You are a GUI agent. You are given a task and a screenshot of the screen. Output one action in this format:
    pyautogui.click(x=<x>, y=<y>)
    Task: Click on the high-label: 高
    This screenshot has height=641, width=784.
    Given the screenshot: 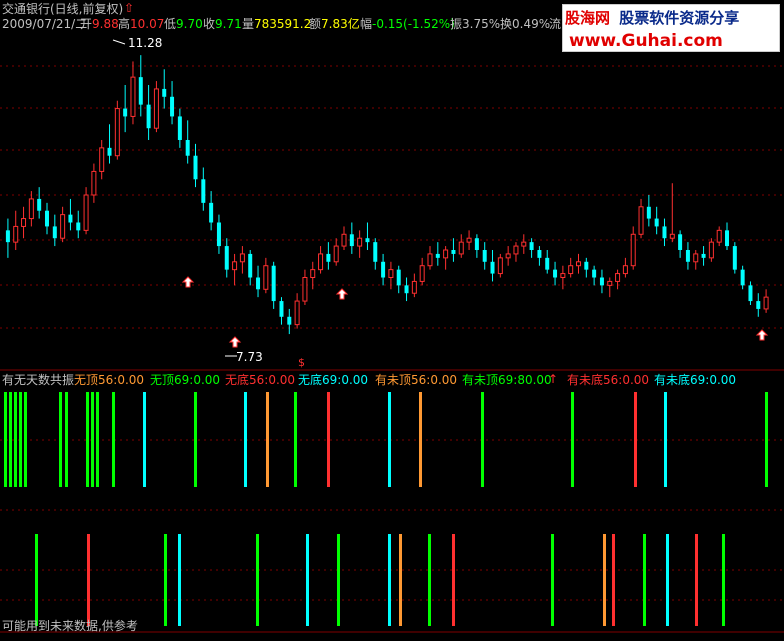 What is the action you would take?
    pyautogui.click(x=124, y=24)
    